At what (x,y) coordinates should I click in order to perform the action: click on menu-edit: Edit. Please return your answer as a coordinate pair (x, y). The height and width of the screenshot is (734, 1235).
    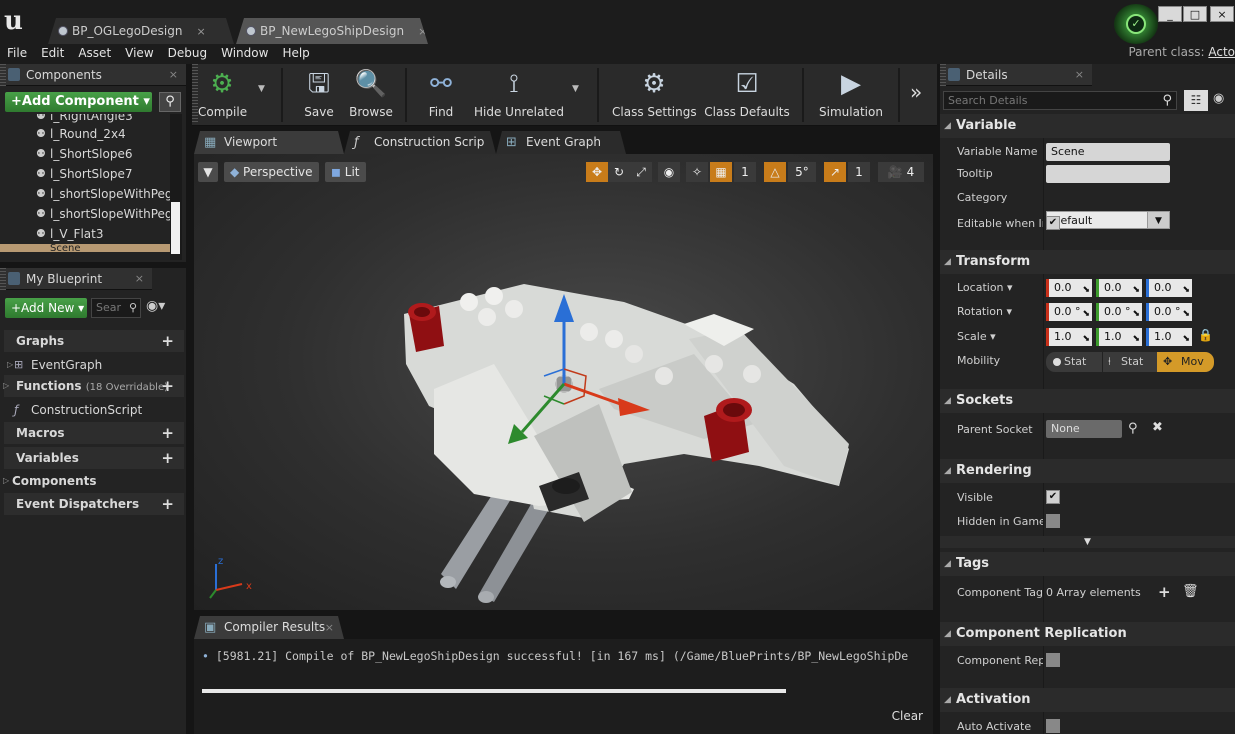
    Looking at the image, I should click on (52, 53).